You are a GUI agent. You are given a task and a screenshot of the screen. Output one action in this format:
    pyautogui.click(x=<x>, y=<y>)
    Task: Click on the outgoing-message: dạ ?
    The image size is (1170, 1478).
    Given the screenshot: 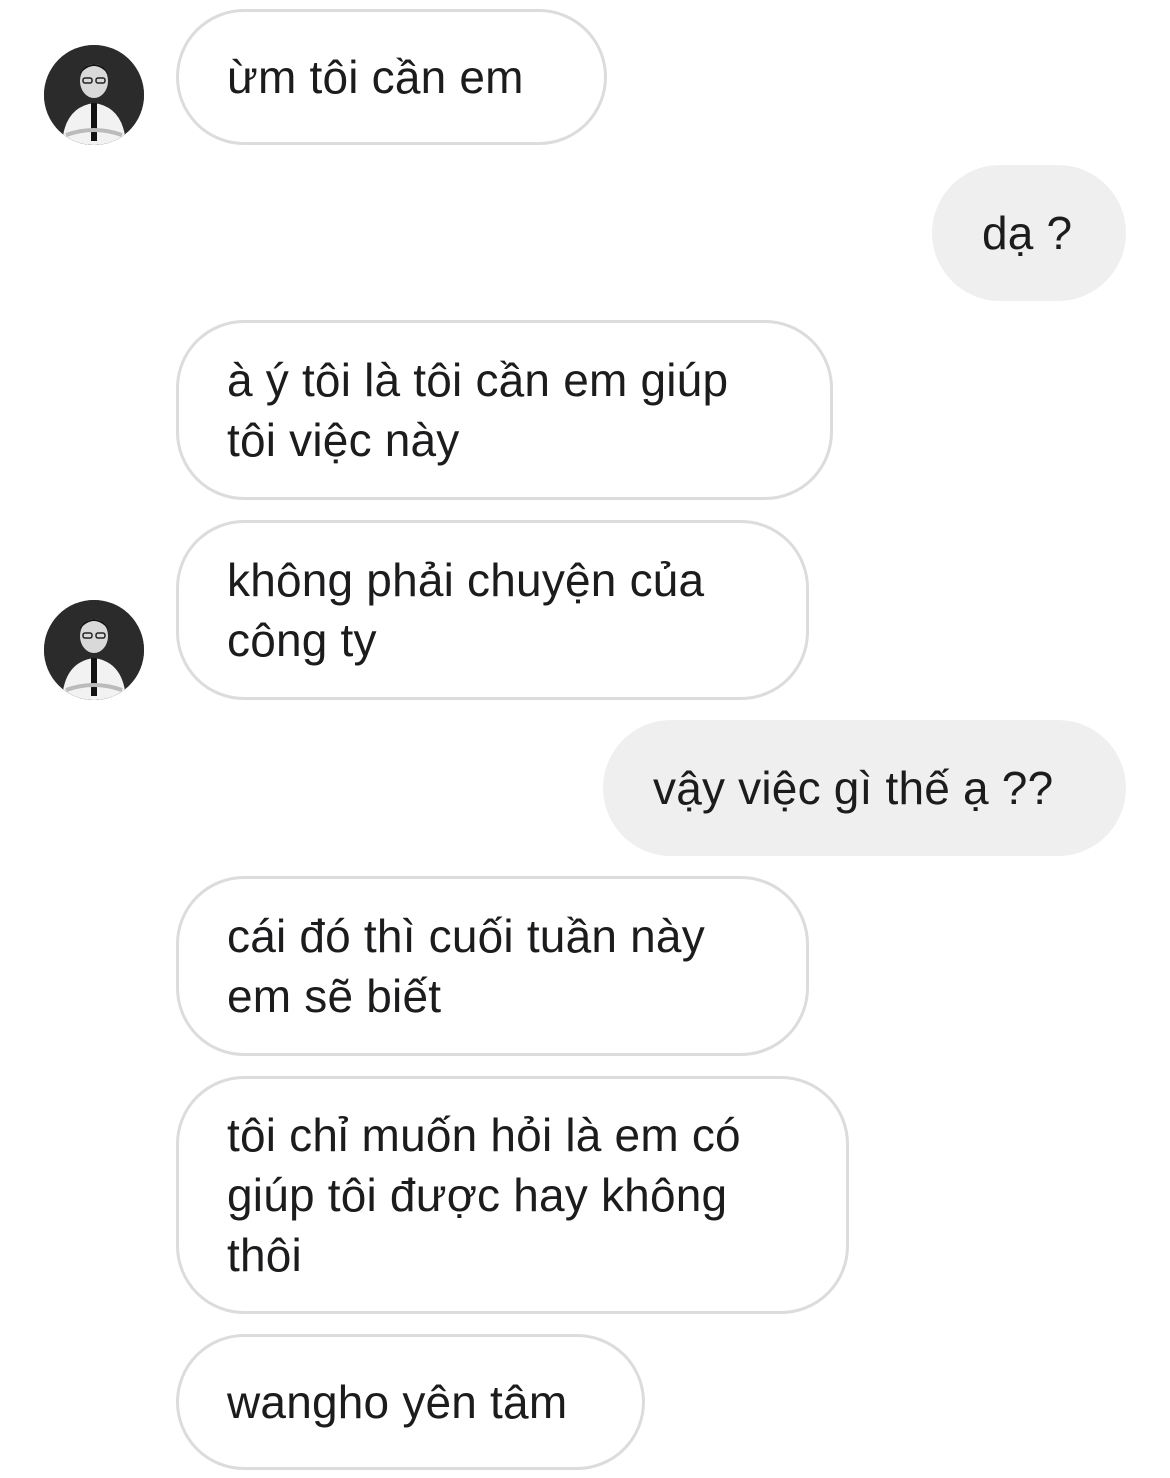 What is the action you would take?
    pyautogui.click(x=1029, y=233)
    